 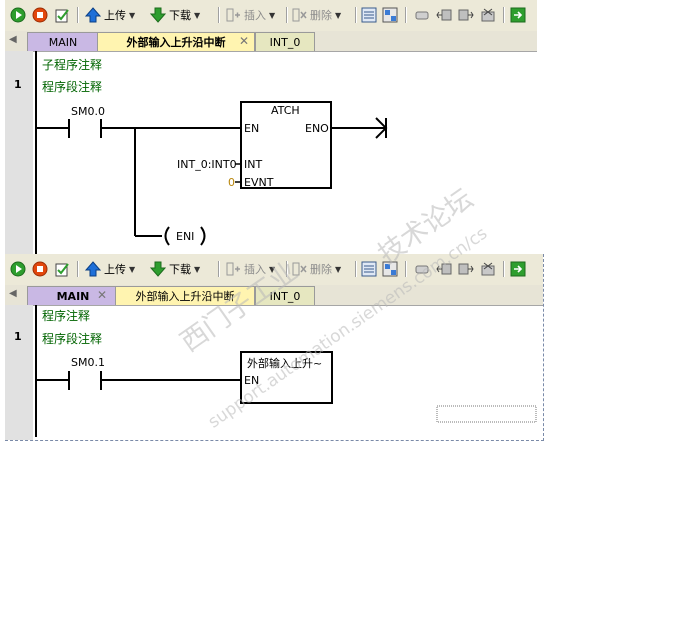 I want to click on selection-rect, so click(x=486, y=414).